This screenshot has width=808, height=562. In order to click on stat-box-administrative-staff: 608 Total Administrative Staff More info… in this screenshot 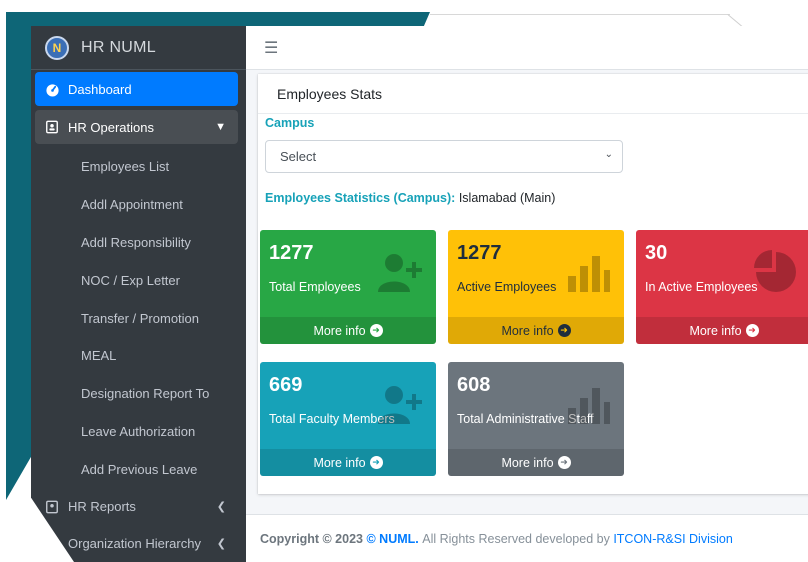, I will do `click(536, 419)`.